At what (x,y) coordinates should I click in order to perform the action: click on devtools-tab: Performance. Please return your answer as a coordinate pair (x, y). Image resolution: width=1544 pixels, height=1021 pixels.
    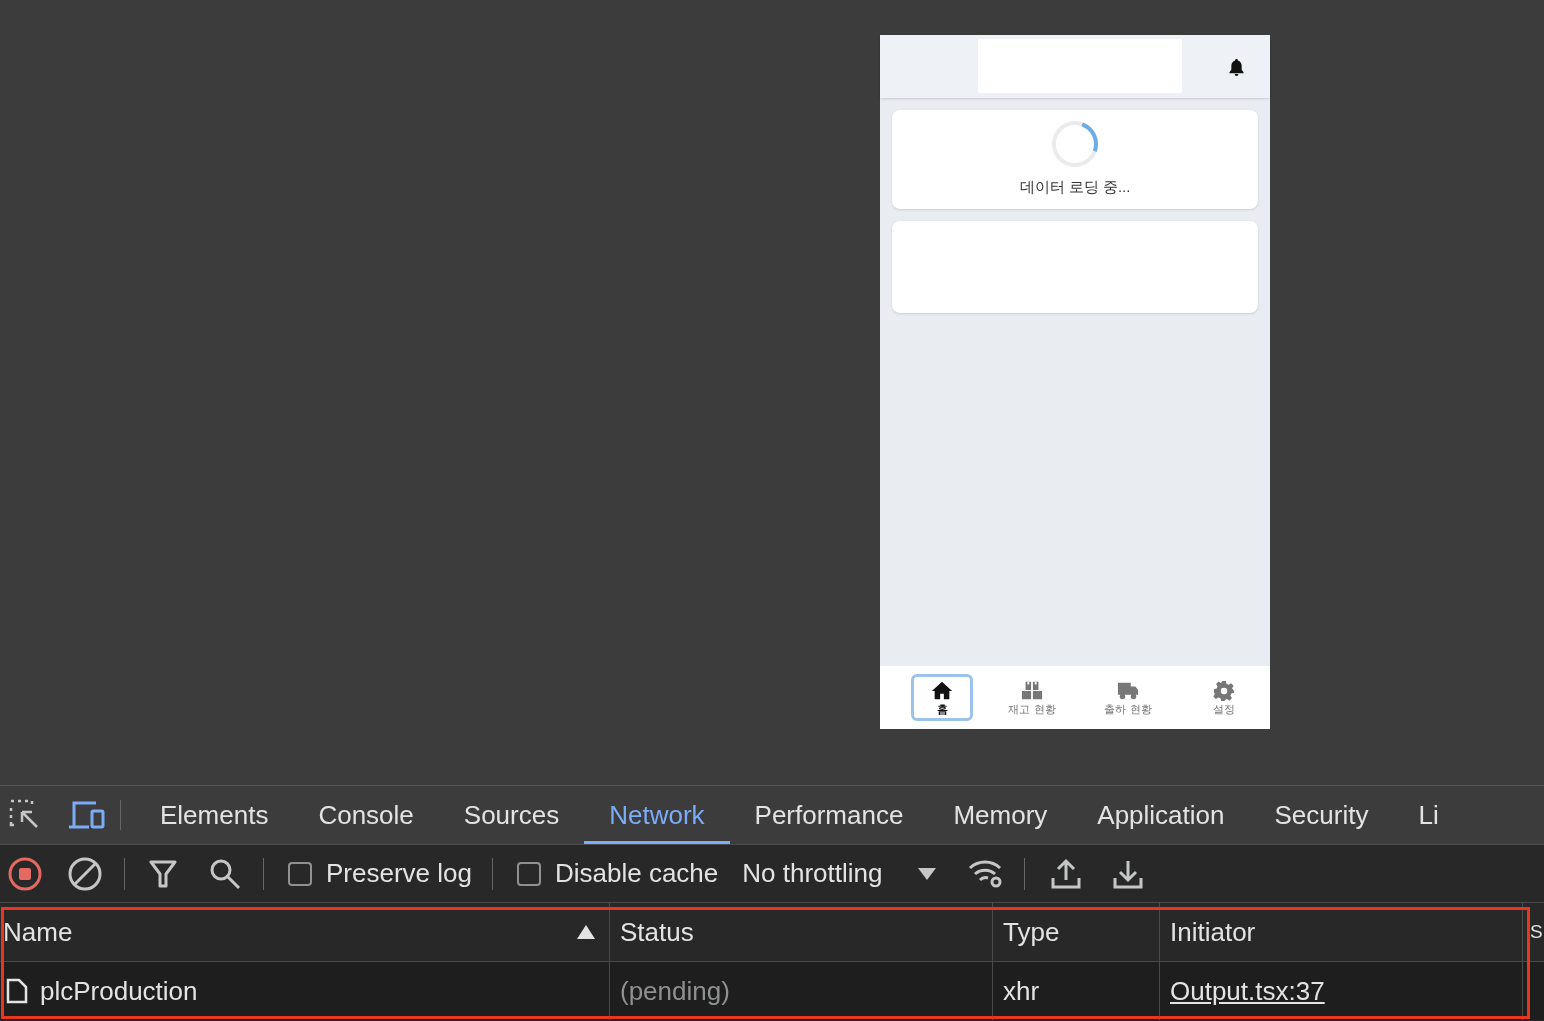
    Looking at the image, I should click on (829, 815).